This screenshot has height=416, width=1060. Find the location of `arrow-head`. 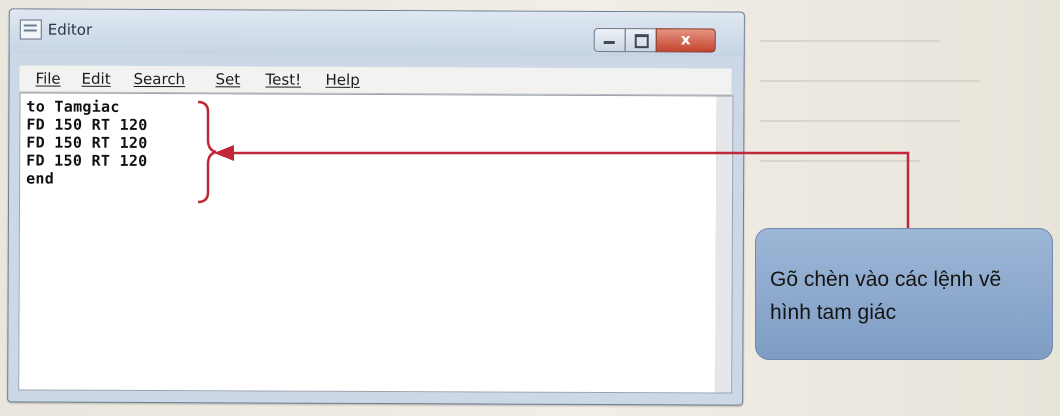

arrow-head is located at coordinates (224, 153).